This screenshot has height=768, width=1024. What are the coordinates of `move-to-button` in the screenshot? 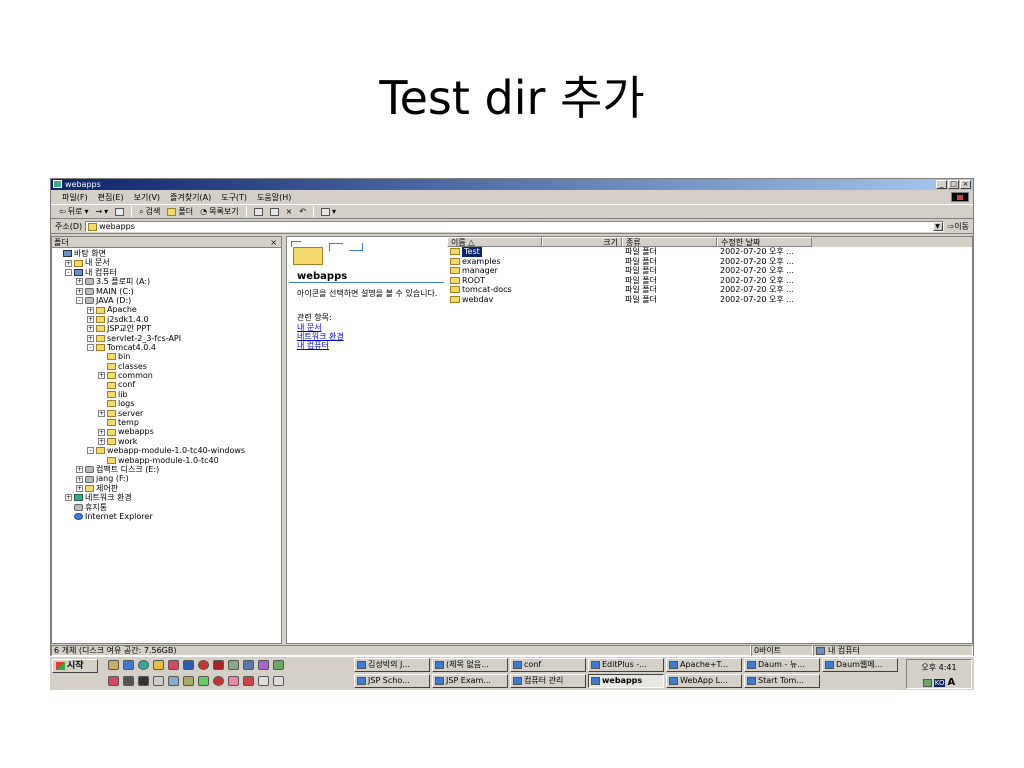 It's located at (258, 211).